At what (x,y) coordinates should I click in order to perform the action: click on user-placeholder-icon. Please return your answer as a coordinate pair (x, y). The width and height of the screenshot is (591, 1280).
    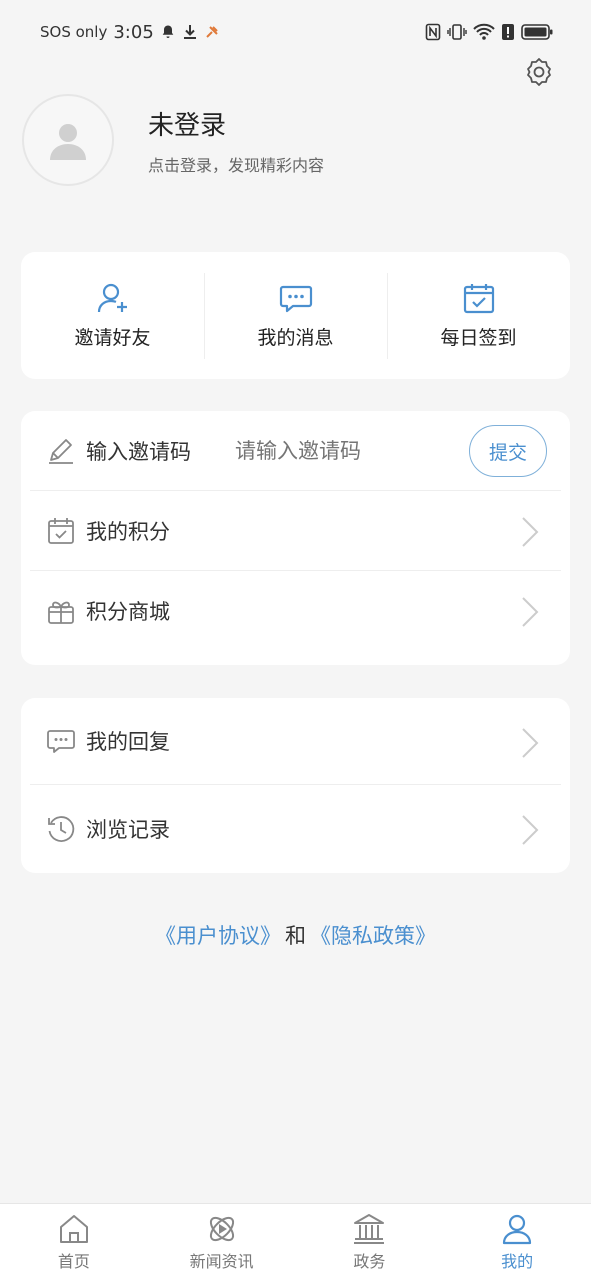
    Looking at the image, I should click on (68, 142).